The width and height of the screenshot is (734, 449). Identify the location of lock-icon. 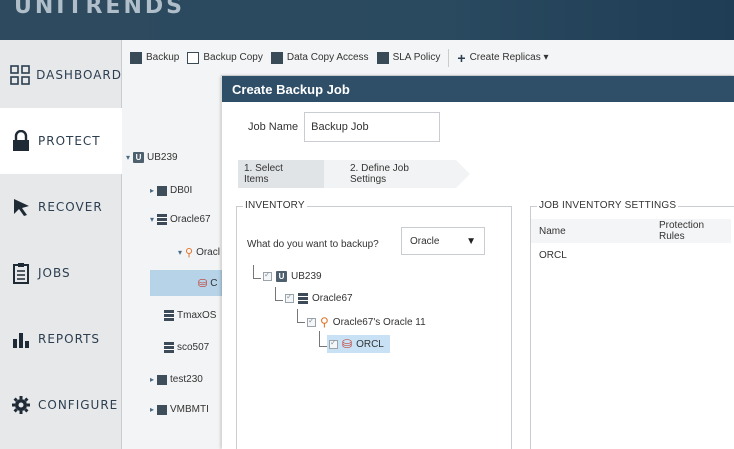
(21, 141).